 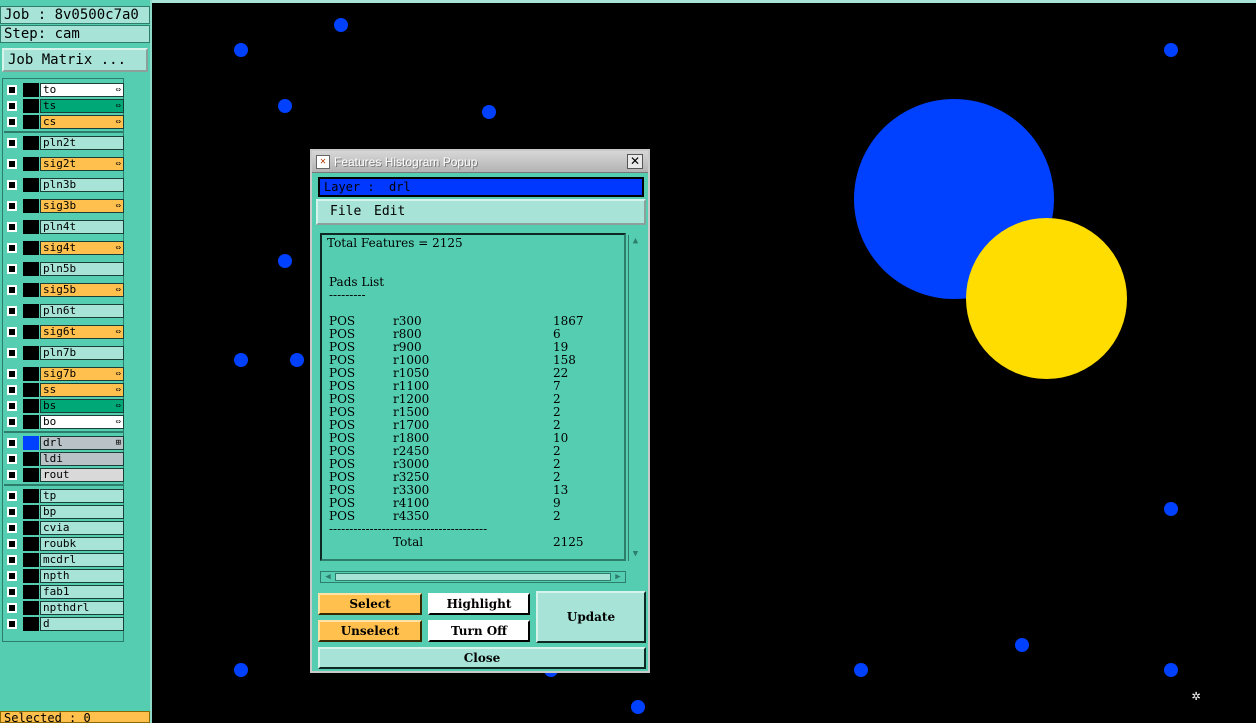 What do you see at coordinates (64, 528) in the screenshot?
I see `layer-row-cvia: cvia` at bounding box center [64, 528].